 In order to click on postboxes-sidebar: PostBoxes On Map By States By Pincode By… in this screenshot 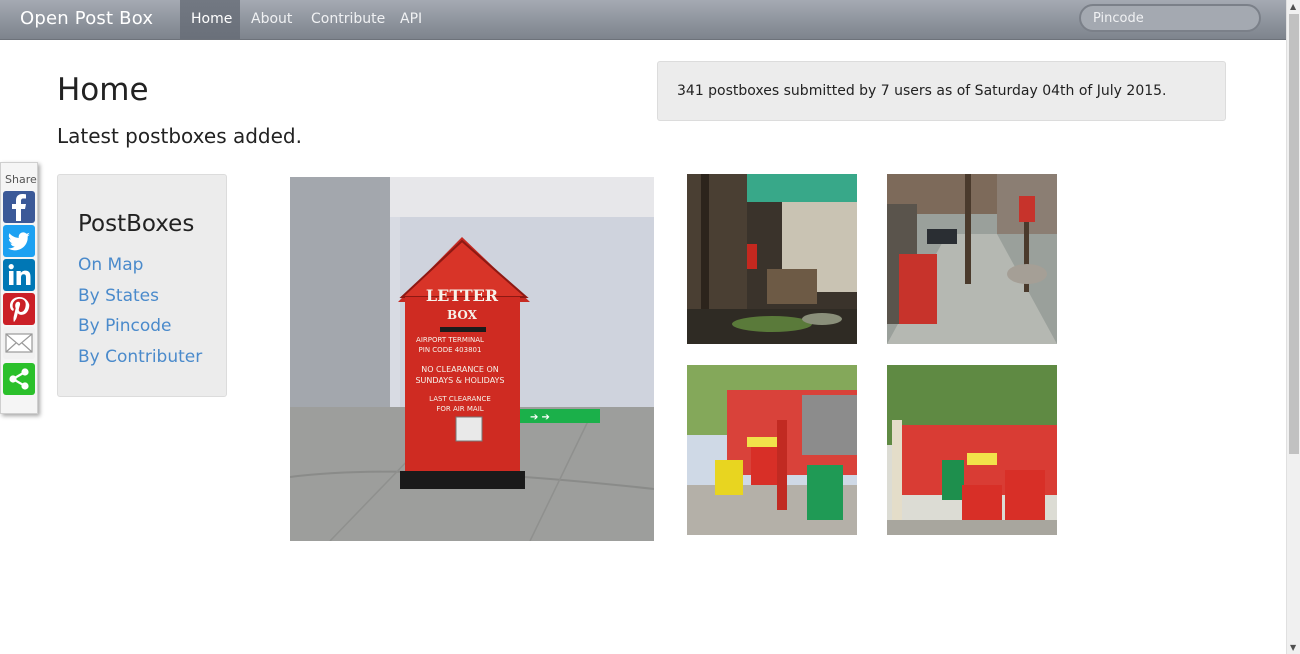, I will do `click(142, 285)`.